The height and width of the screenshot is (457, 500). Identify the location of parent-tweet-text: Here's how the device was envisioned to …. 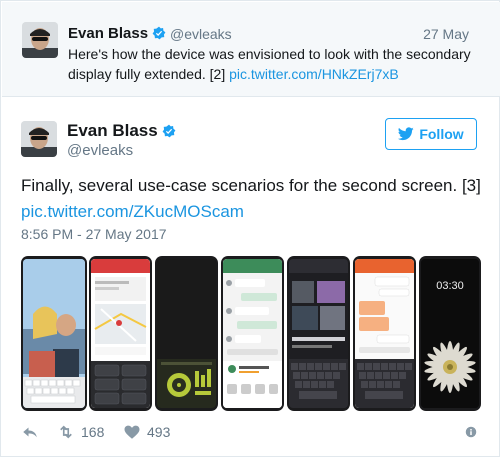
(269, 64).